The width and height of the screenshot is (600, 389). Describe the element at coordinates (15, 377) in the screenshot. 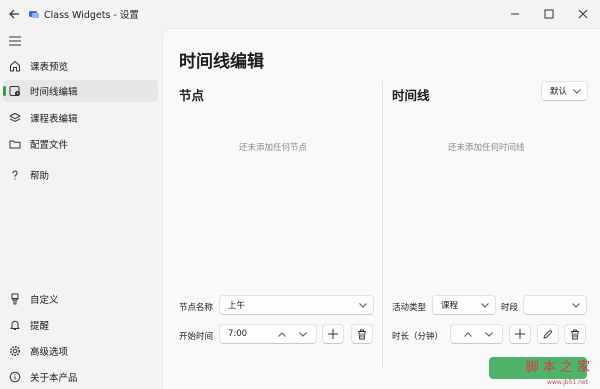

I see `info-icon` at that location.